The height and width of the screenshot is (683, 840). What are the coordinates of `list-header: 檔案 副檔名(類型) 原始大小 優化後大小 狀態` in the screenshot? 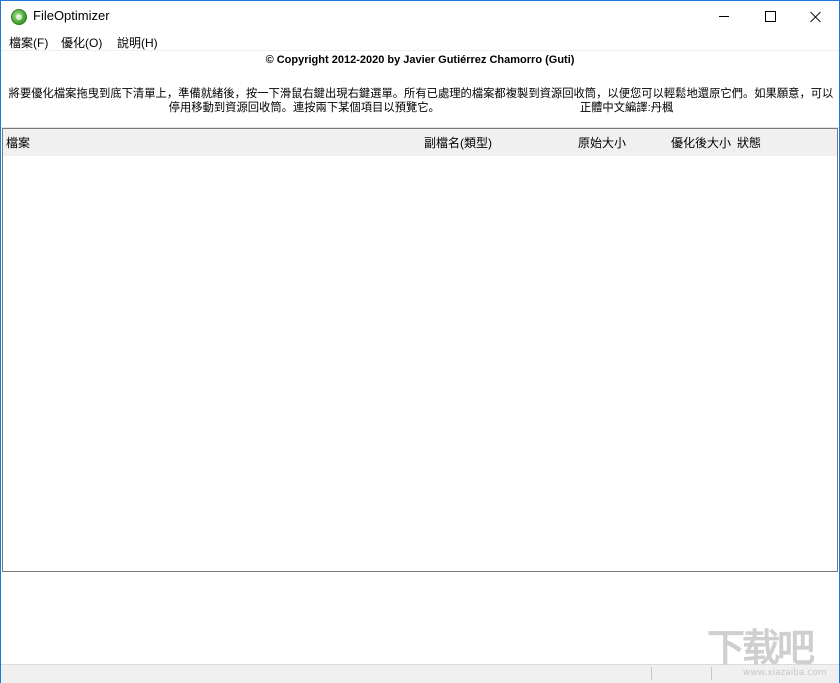 It's located at (420, 142).